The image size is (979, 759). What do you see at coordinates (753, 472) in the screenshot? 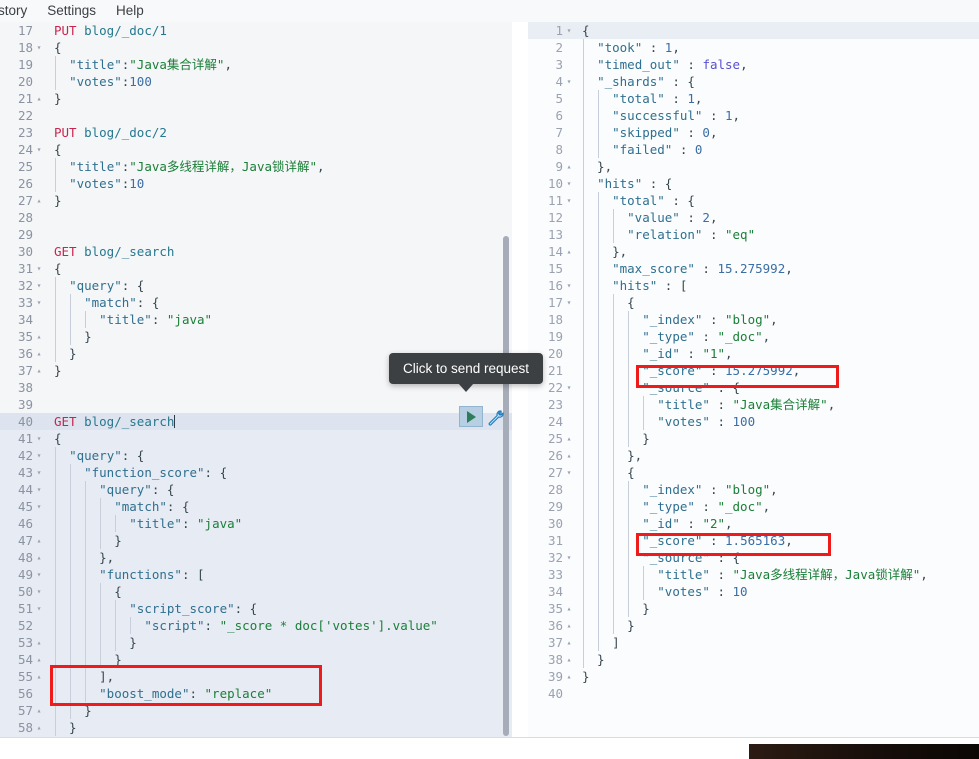
I see `code-line: 27 ▾ {` at bounding box center [753, 472].